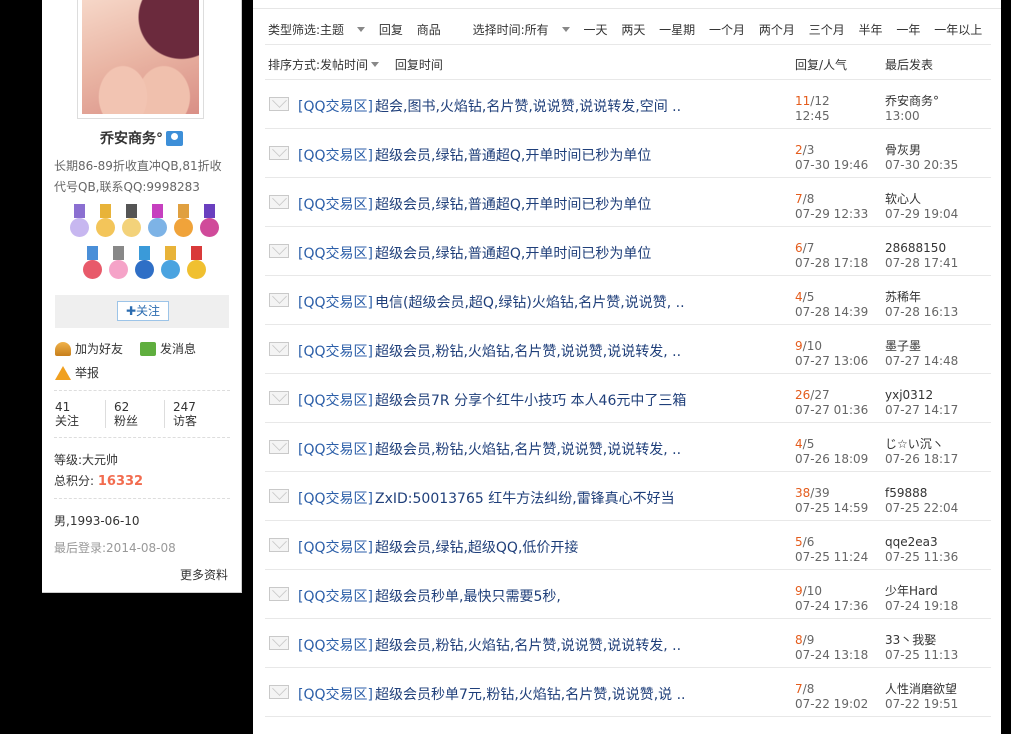 The width and height of the screenshot is (1011, 734). What do you see at coordinates (530, 400) in the screenshot?
I see `thread-title: 超级会员7R 分享个红牛小技巧 本人46元中了三箱` at bounding box center [530, 400].